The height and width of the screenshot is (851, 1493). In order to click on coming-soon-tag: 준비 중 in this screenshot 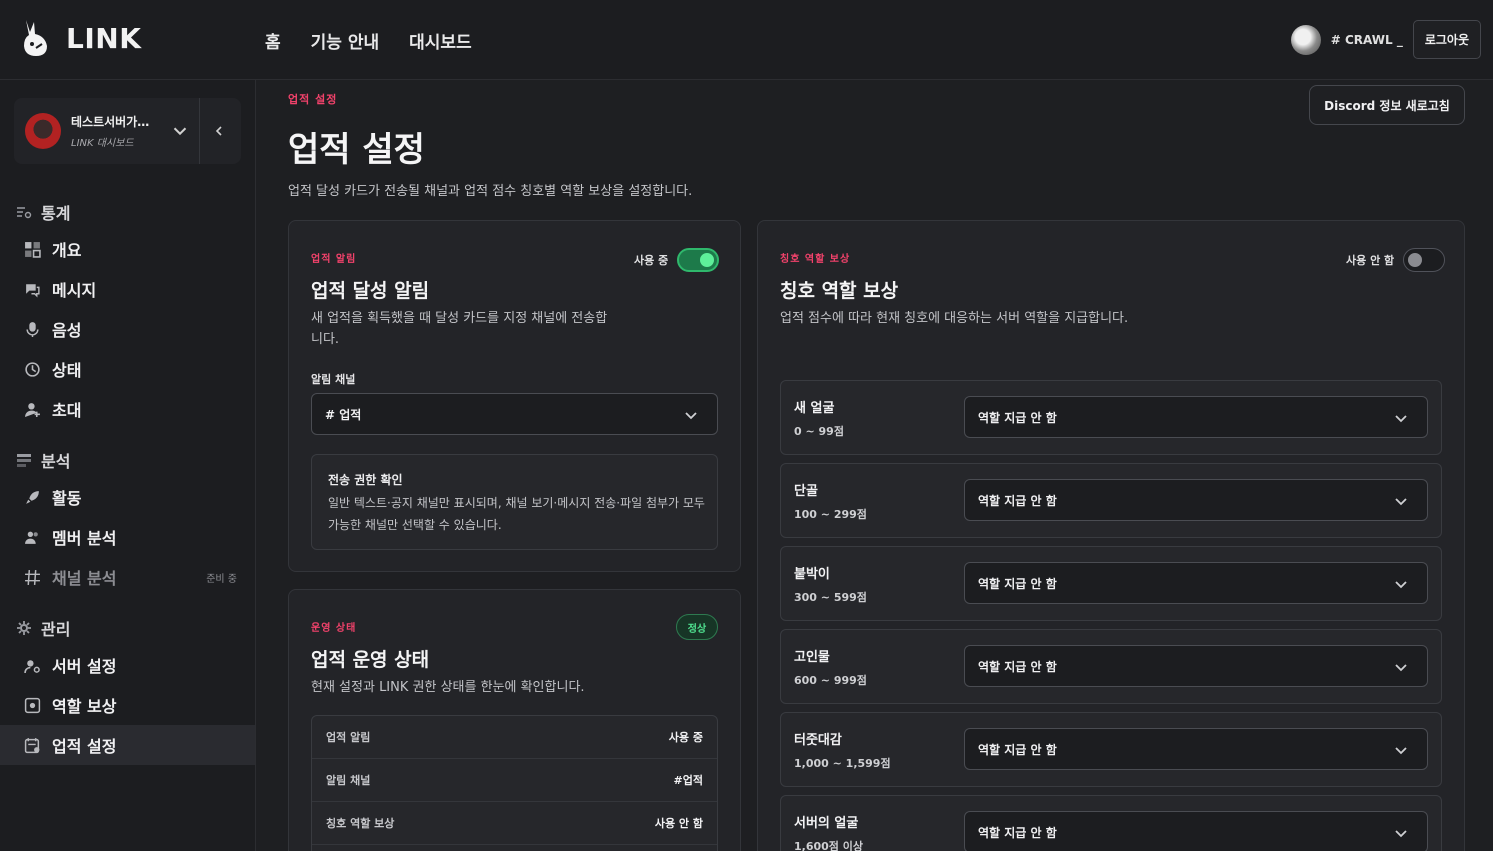, I will do `click(221, 579)`.